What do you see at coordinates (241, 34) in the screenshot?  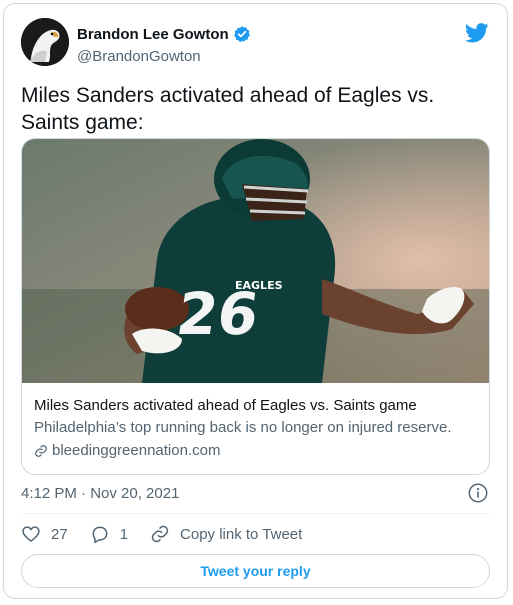 I see `verified-badge-icon` at bounding box center [241, 34].